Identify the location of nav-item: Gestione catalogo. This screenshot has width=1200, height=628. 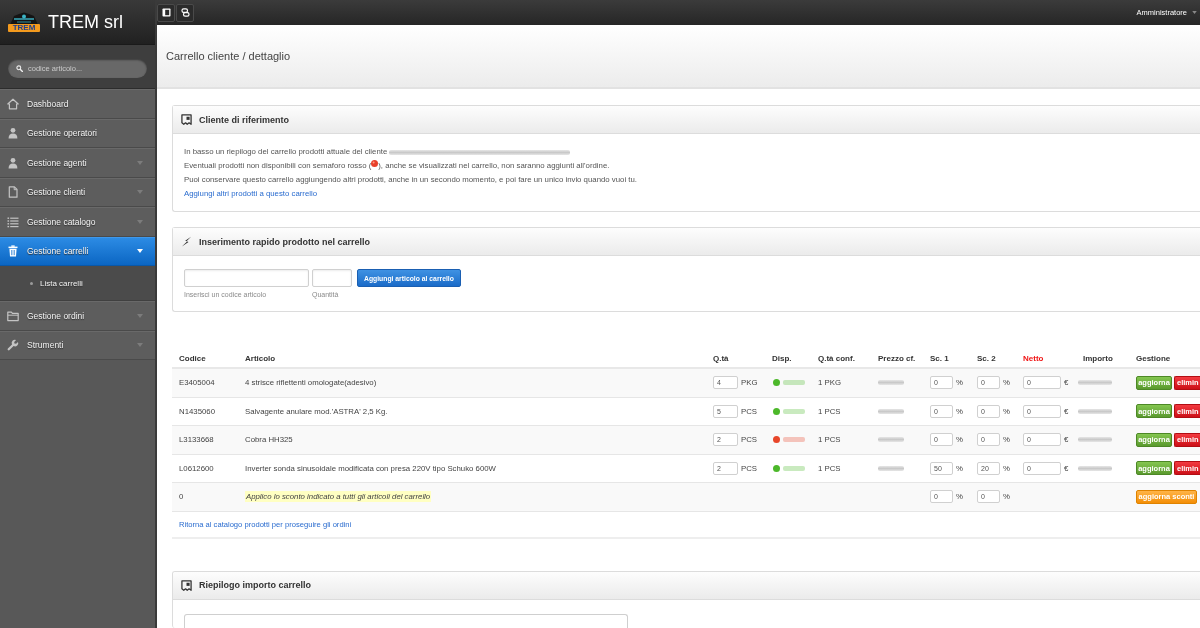
(77, 222).